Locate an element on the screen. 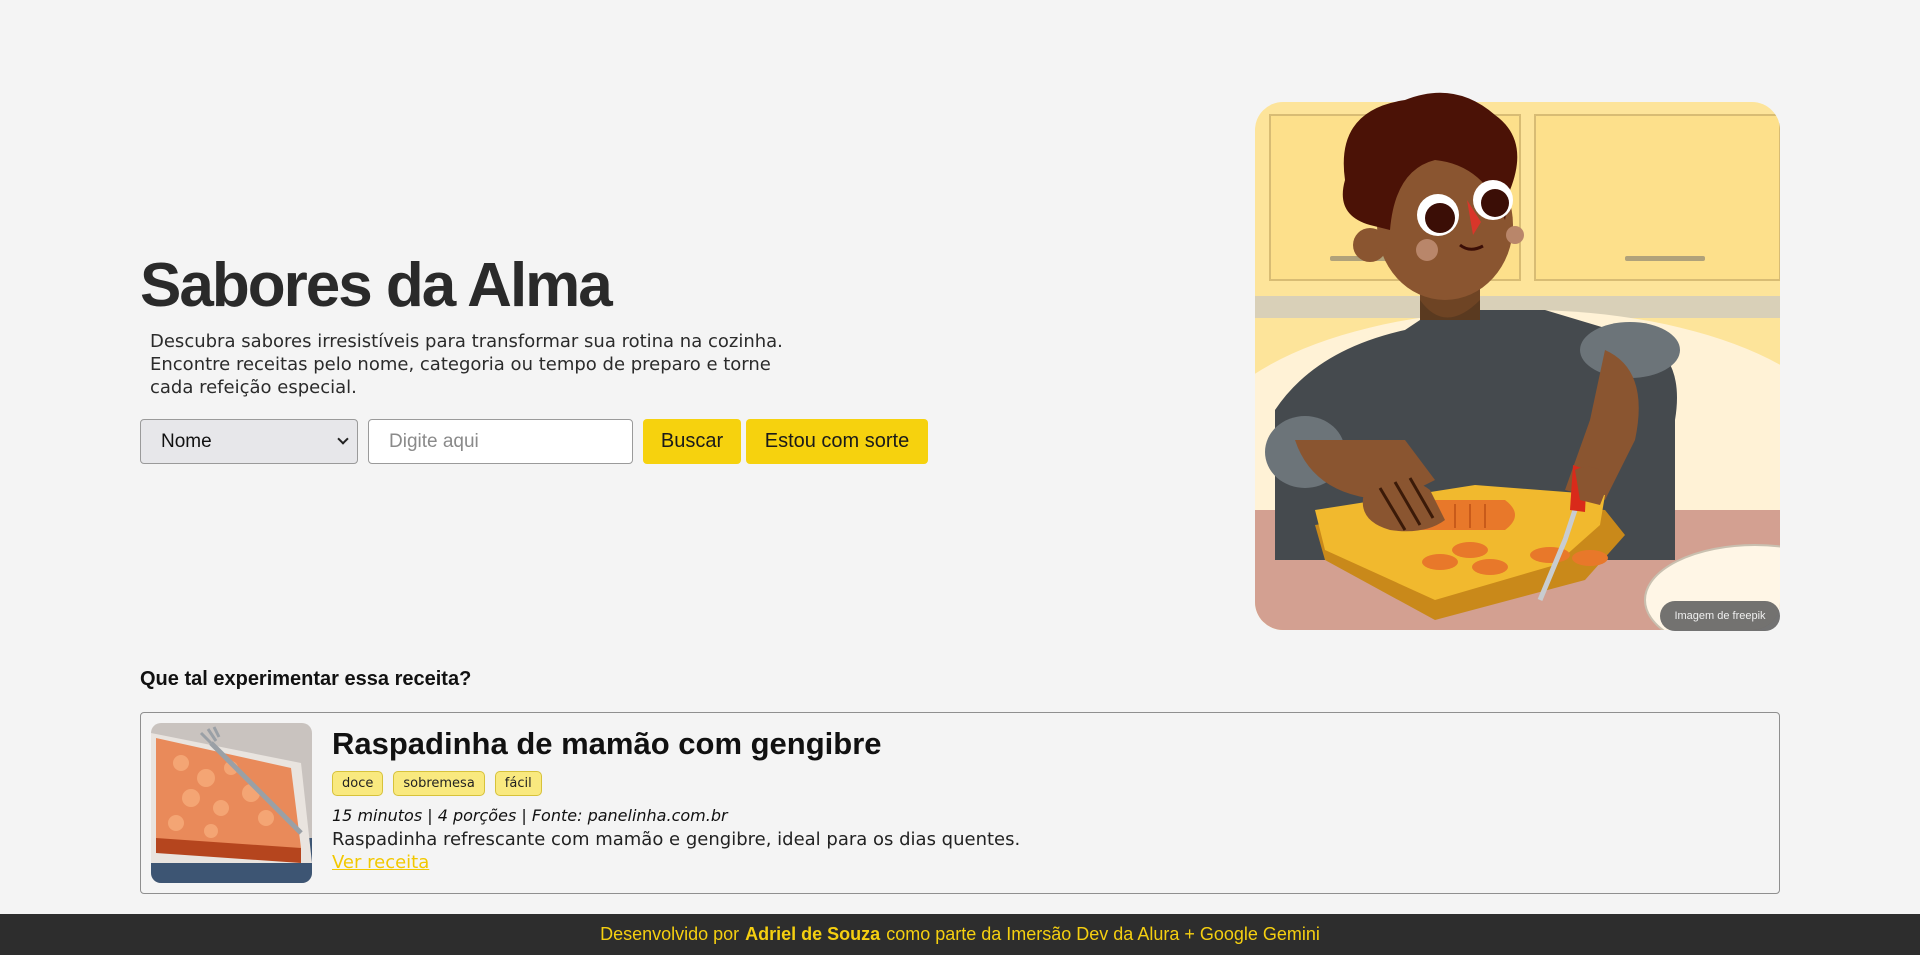 This screenshot has width=1920, height=955. chevron-down-icon is located at coordinates (343, 439).